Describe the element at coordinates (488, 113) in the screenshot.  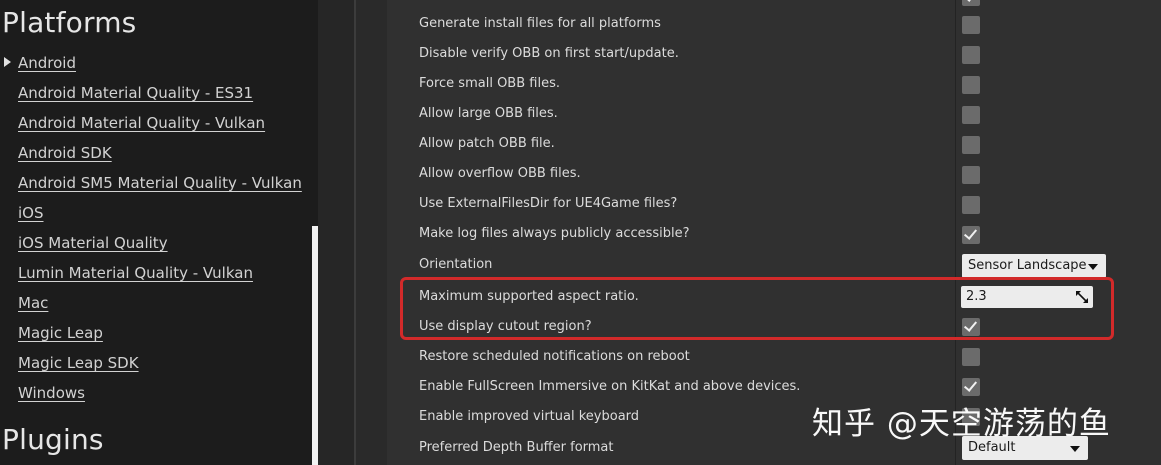
I see `setting-label: Allow large OBB files.` at that location.